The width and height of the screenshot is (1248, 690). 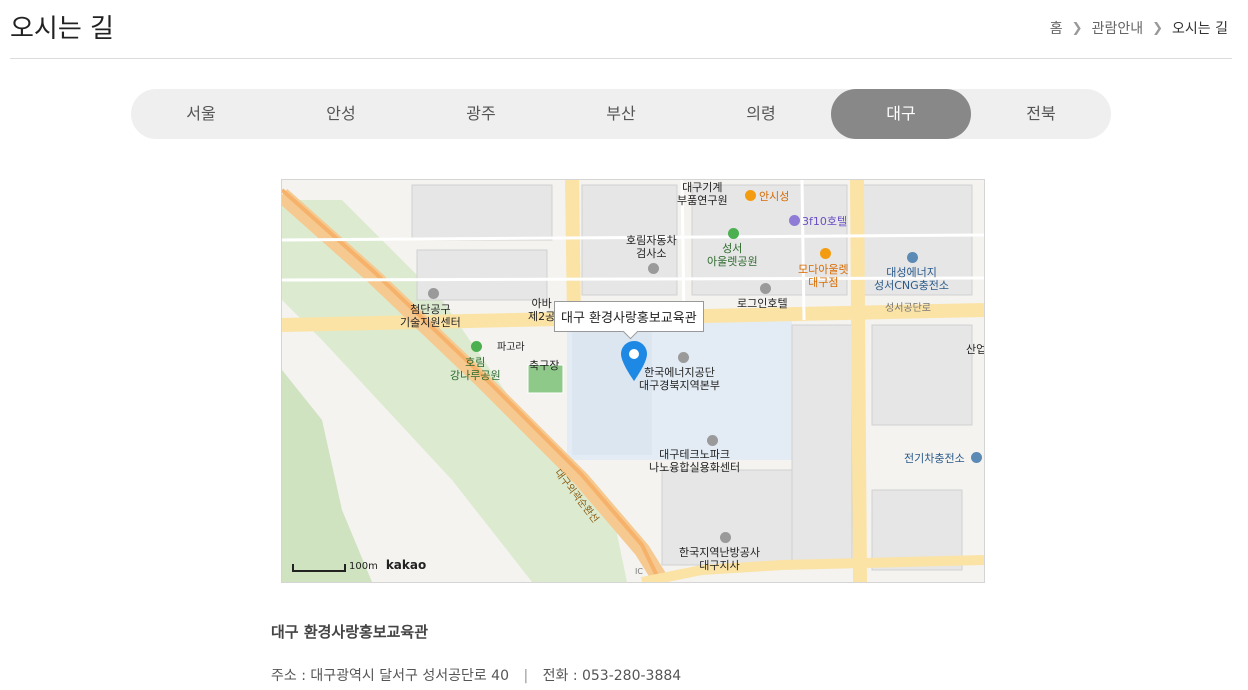 What do you see at coordinates (976, 457) in the screenshot?
I see `ev-charger-icon` at bounding box center [976, 457].